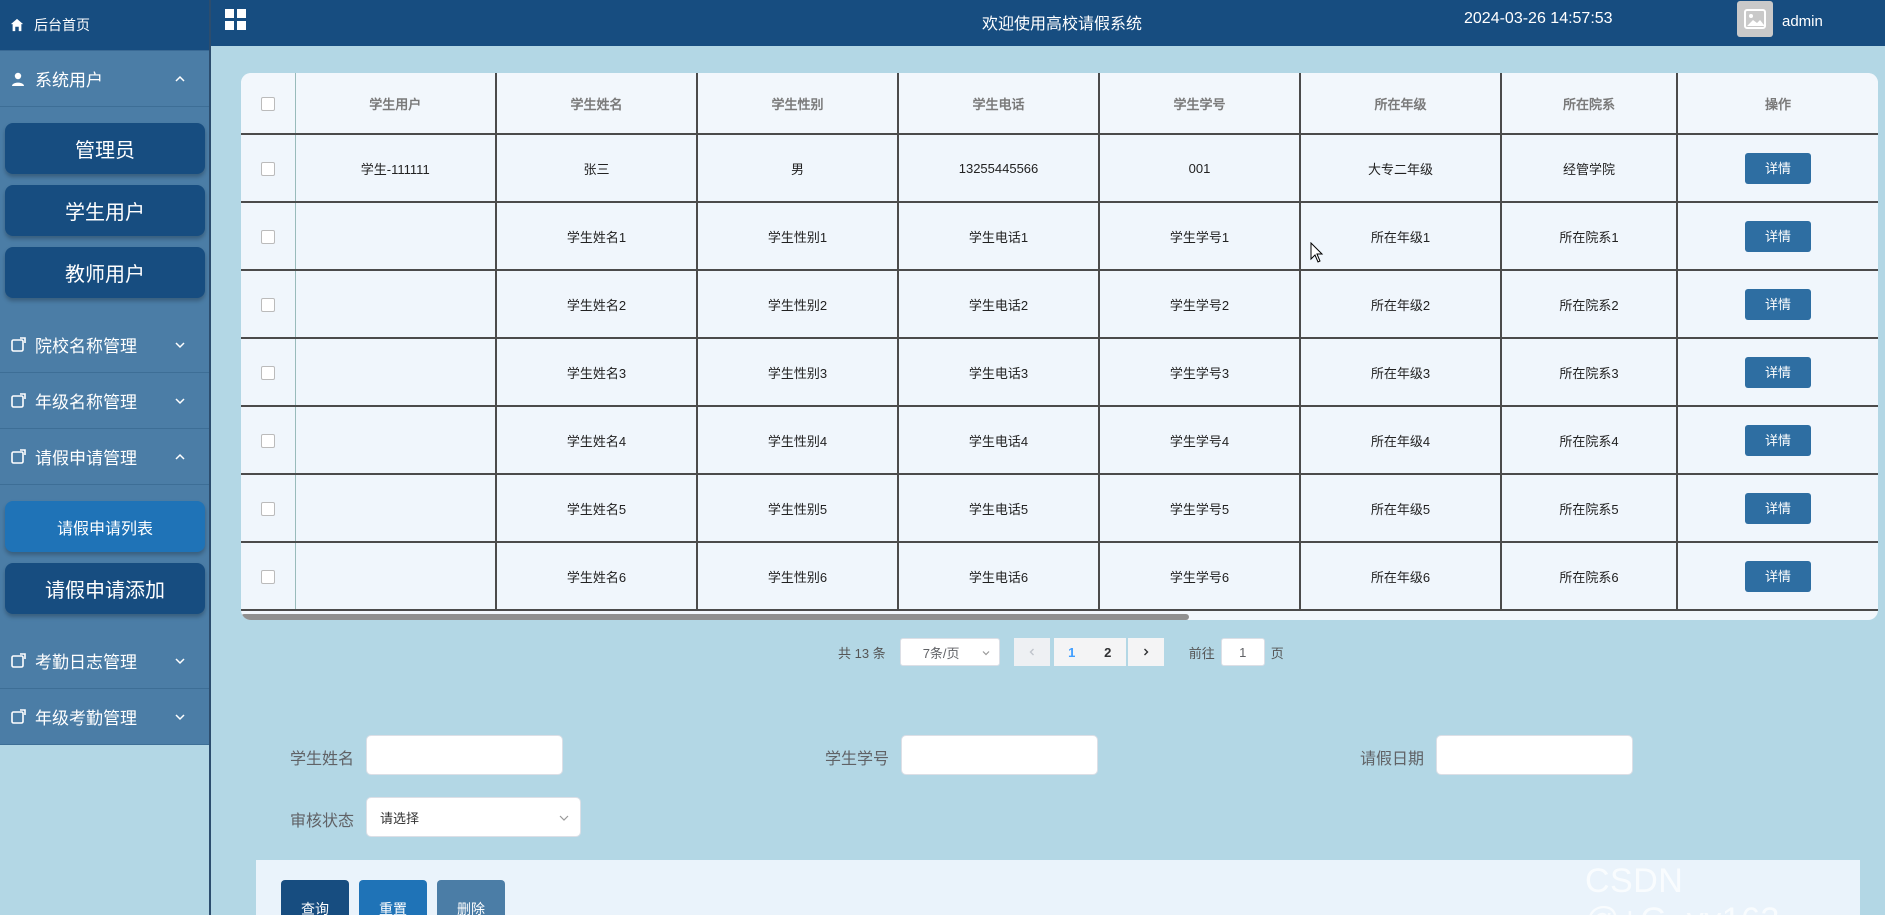 This screenshot has width=1885, height=915. What do you see at coordinates (104, 79) in the screenshot?
I see `menu-system-users: 系统用户` at bounding box center [104, 79].